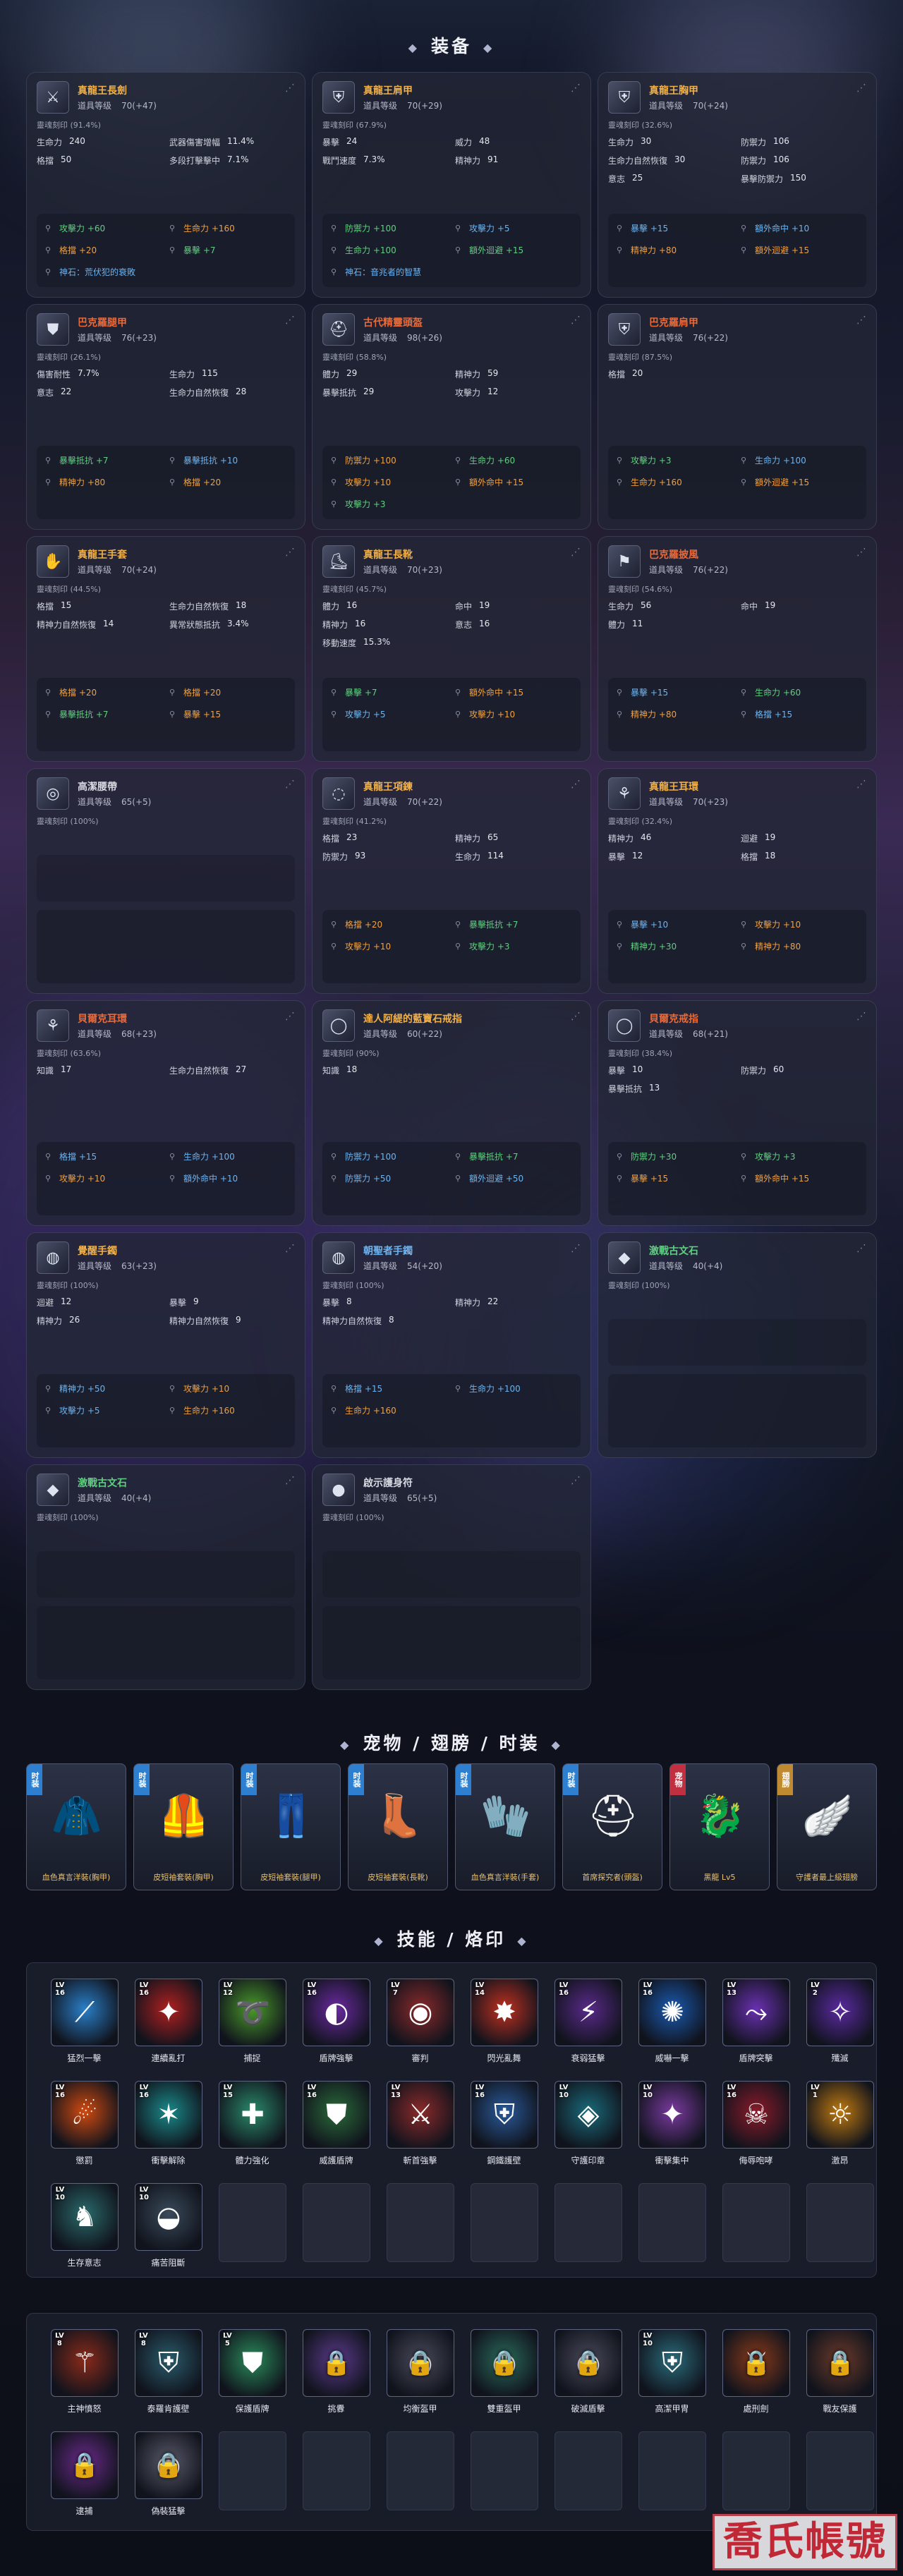  I want to click on ruin-shield-icon: ◐ 🔒, so click(588, 2363).